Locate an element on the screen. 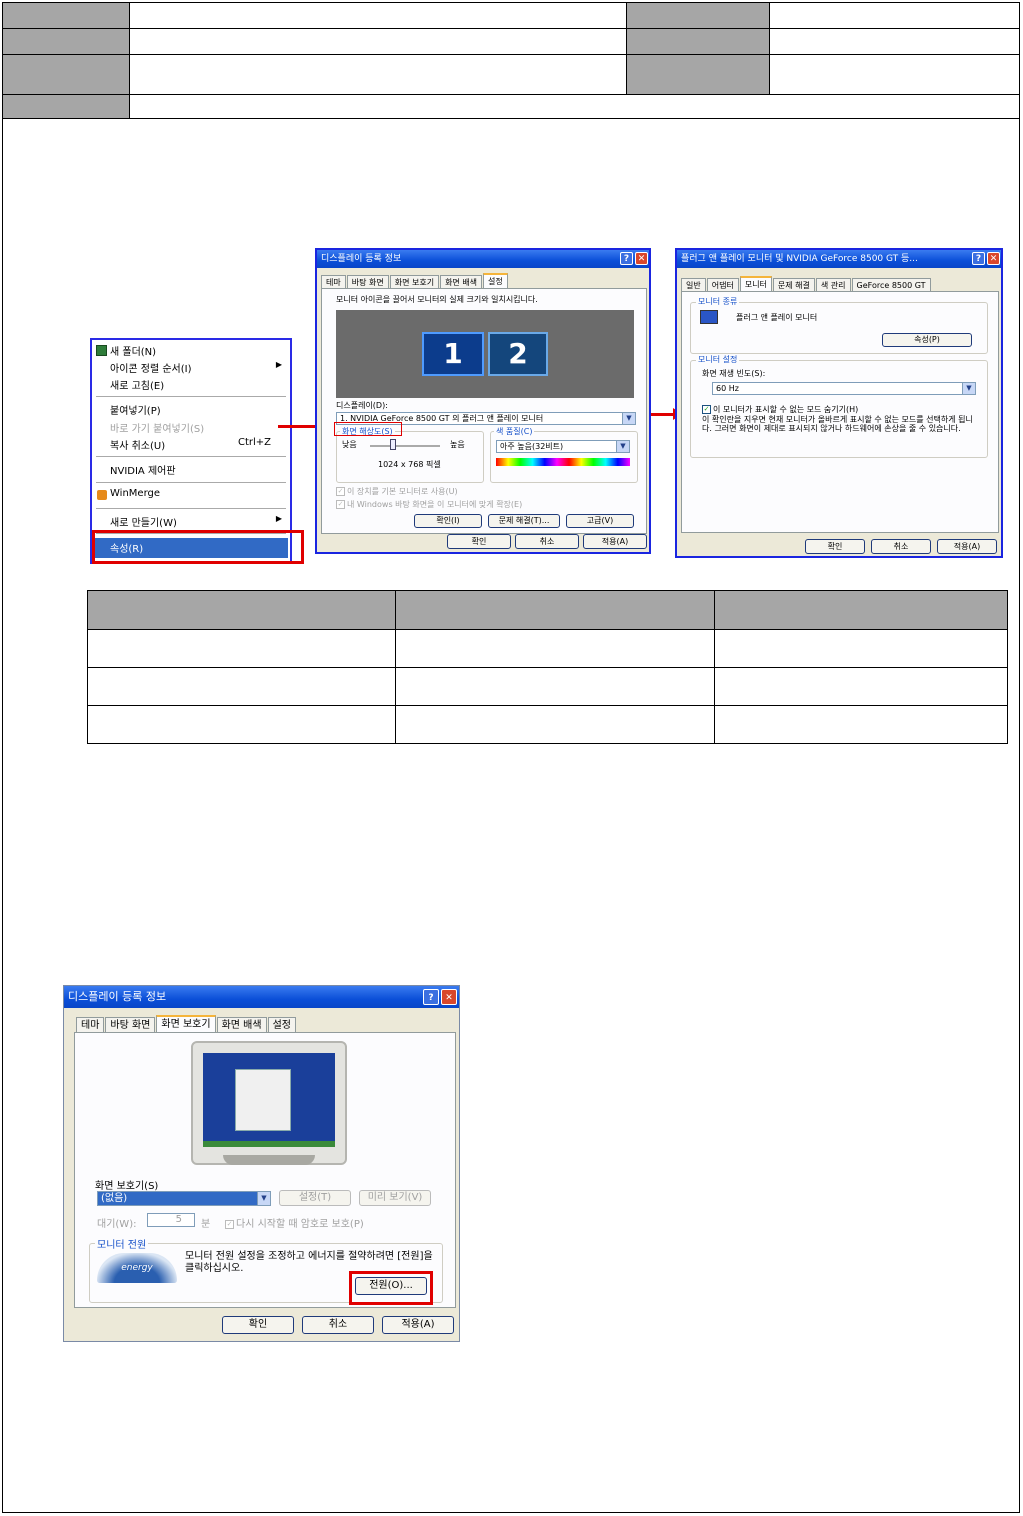 The image size is (1023, 1516). hide-modes-check: ✓ 이 모니터가 표시할 수 없는 모드 숨기기(H) is located at coordinates (780, 409).